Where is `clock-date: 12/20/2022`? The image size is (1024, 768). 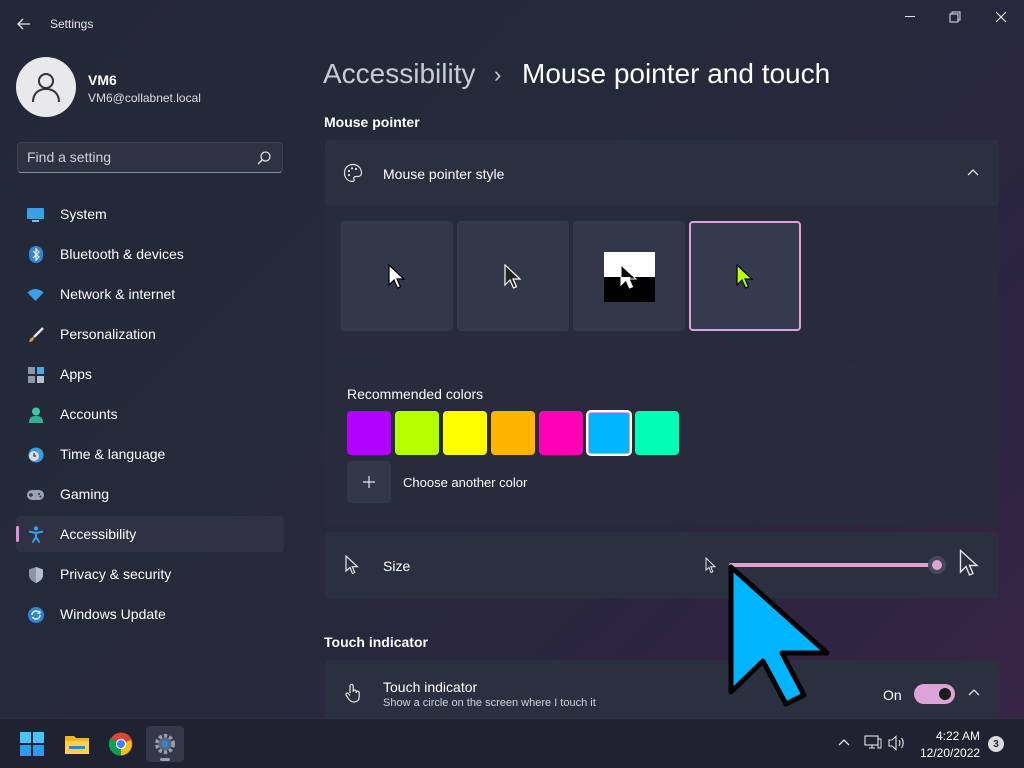 clock-date: 12/20/2022 is located at coordinates (950, 753).